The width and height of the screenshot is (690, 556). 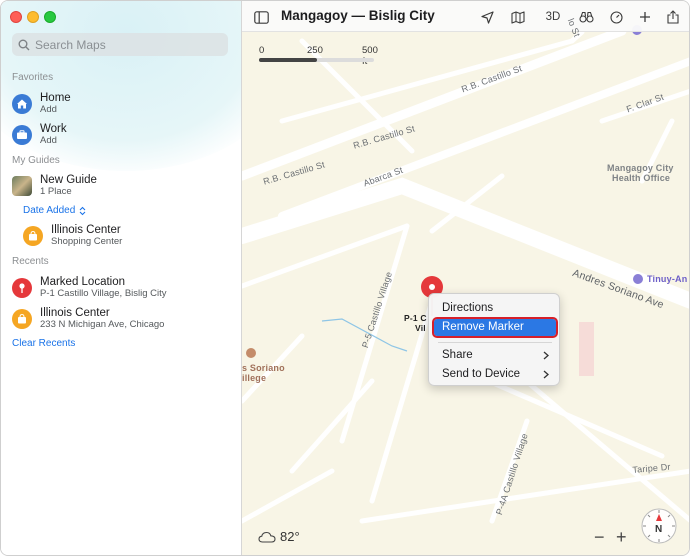 I want to click on menu-item-share: Share, so click(x=495, y=355).